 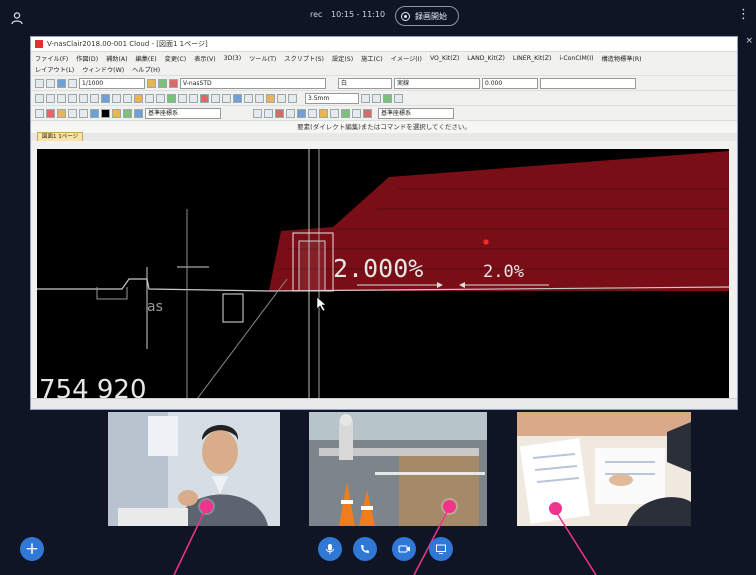 What do you see at coordinates (441, 549) in the screenshot?
I see `screen-share-button` at bounding box center [441, 549].